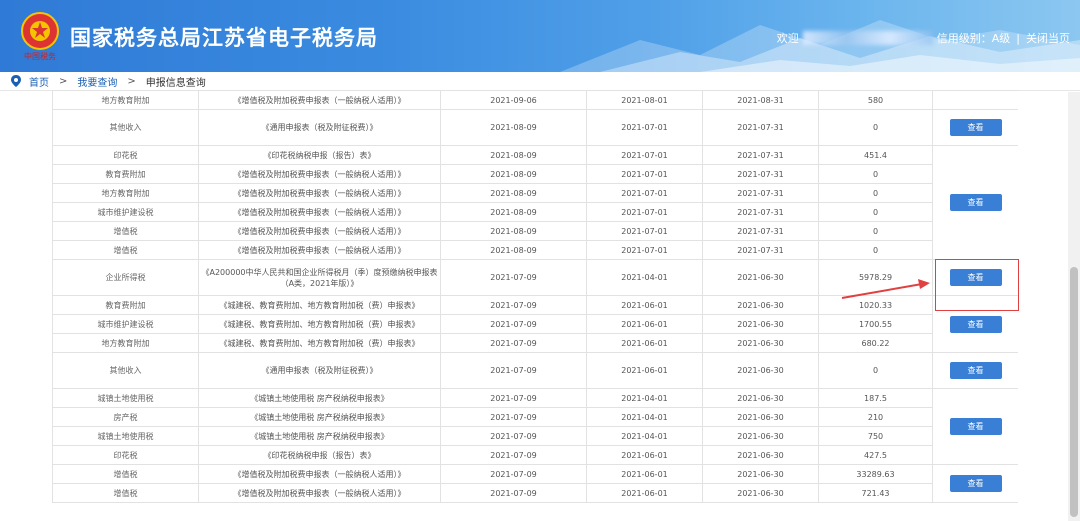 This screenshot has width=1080, height=521. What do you see at coordinates (125, 417) in the screenshot?
I see `cell-tax: 房产税` at bounding box center [125, 417].